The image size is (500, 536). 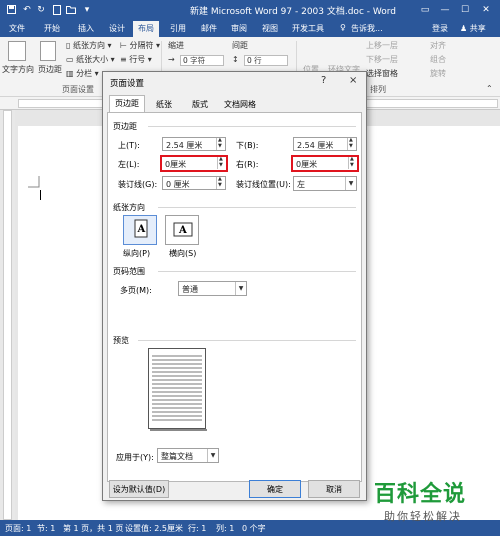 What do you see at coordinates (212, 288) in the screenshot?
I see `multiple-pages-select: 普通 ▼` at bounding box center [212, 288].